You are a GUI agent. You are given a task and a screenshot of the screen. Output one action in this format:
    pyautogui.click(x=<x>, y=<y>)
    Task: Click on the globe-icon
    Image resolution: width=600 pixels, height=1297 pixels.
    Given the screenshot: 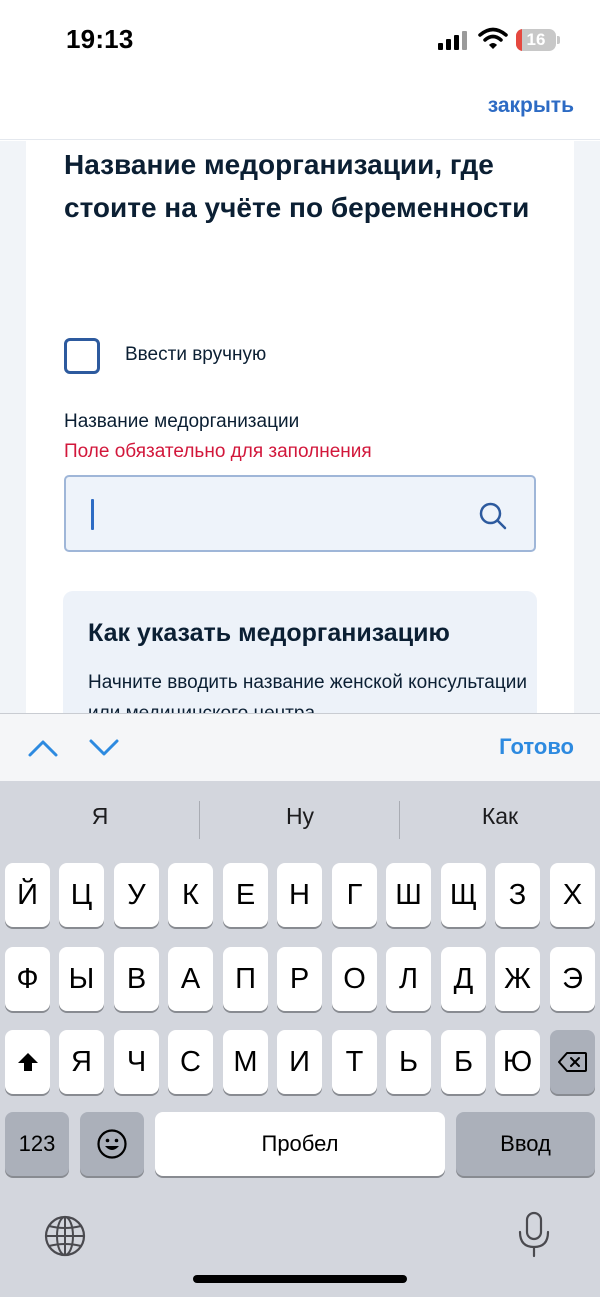 What is the action you would take?
    pyautogui.click(x=65, y=1236)
    